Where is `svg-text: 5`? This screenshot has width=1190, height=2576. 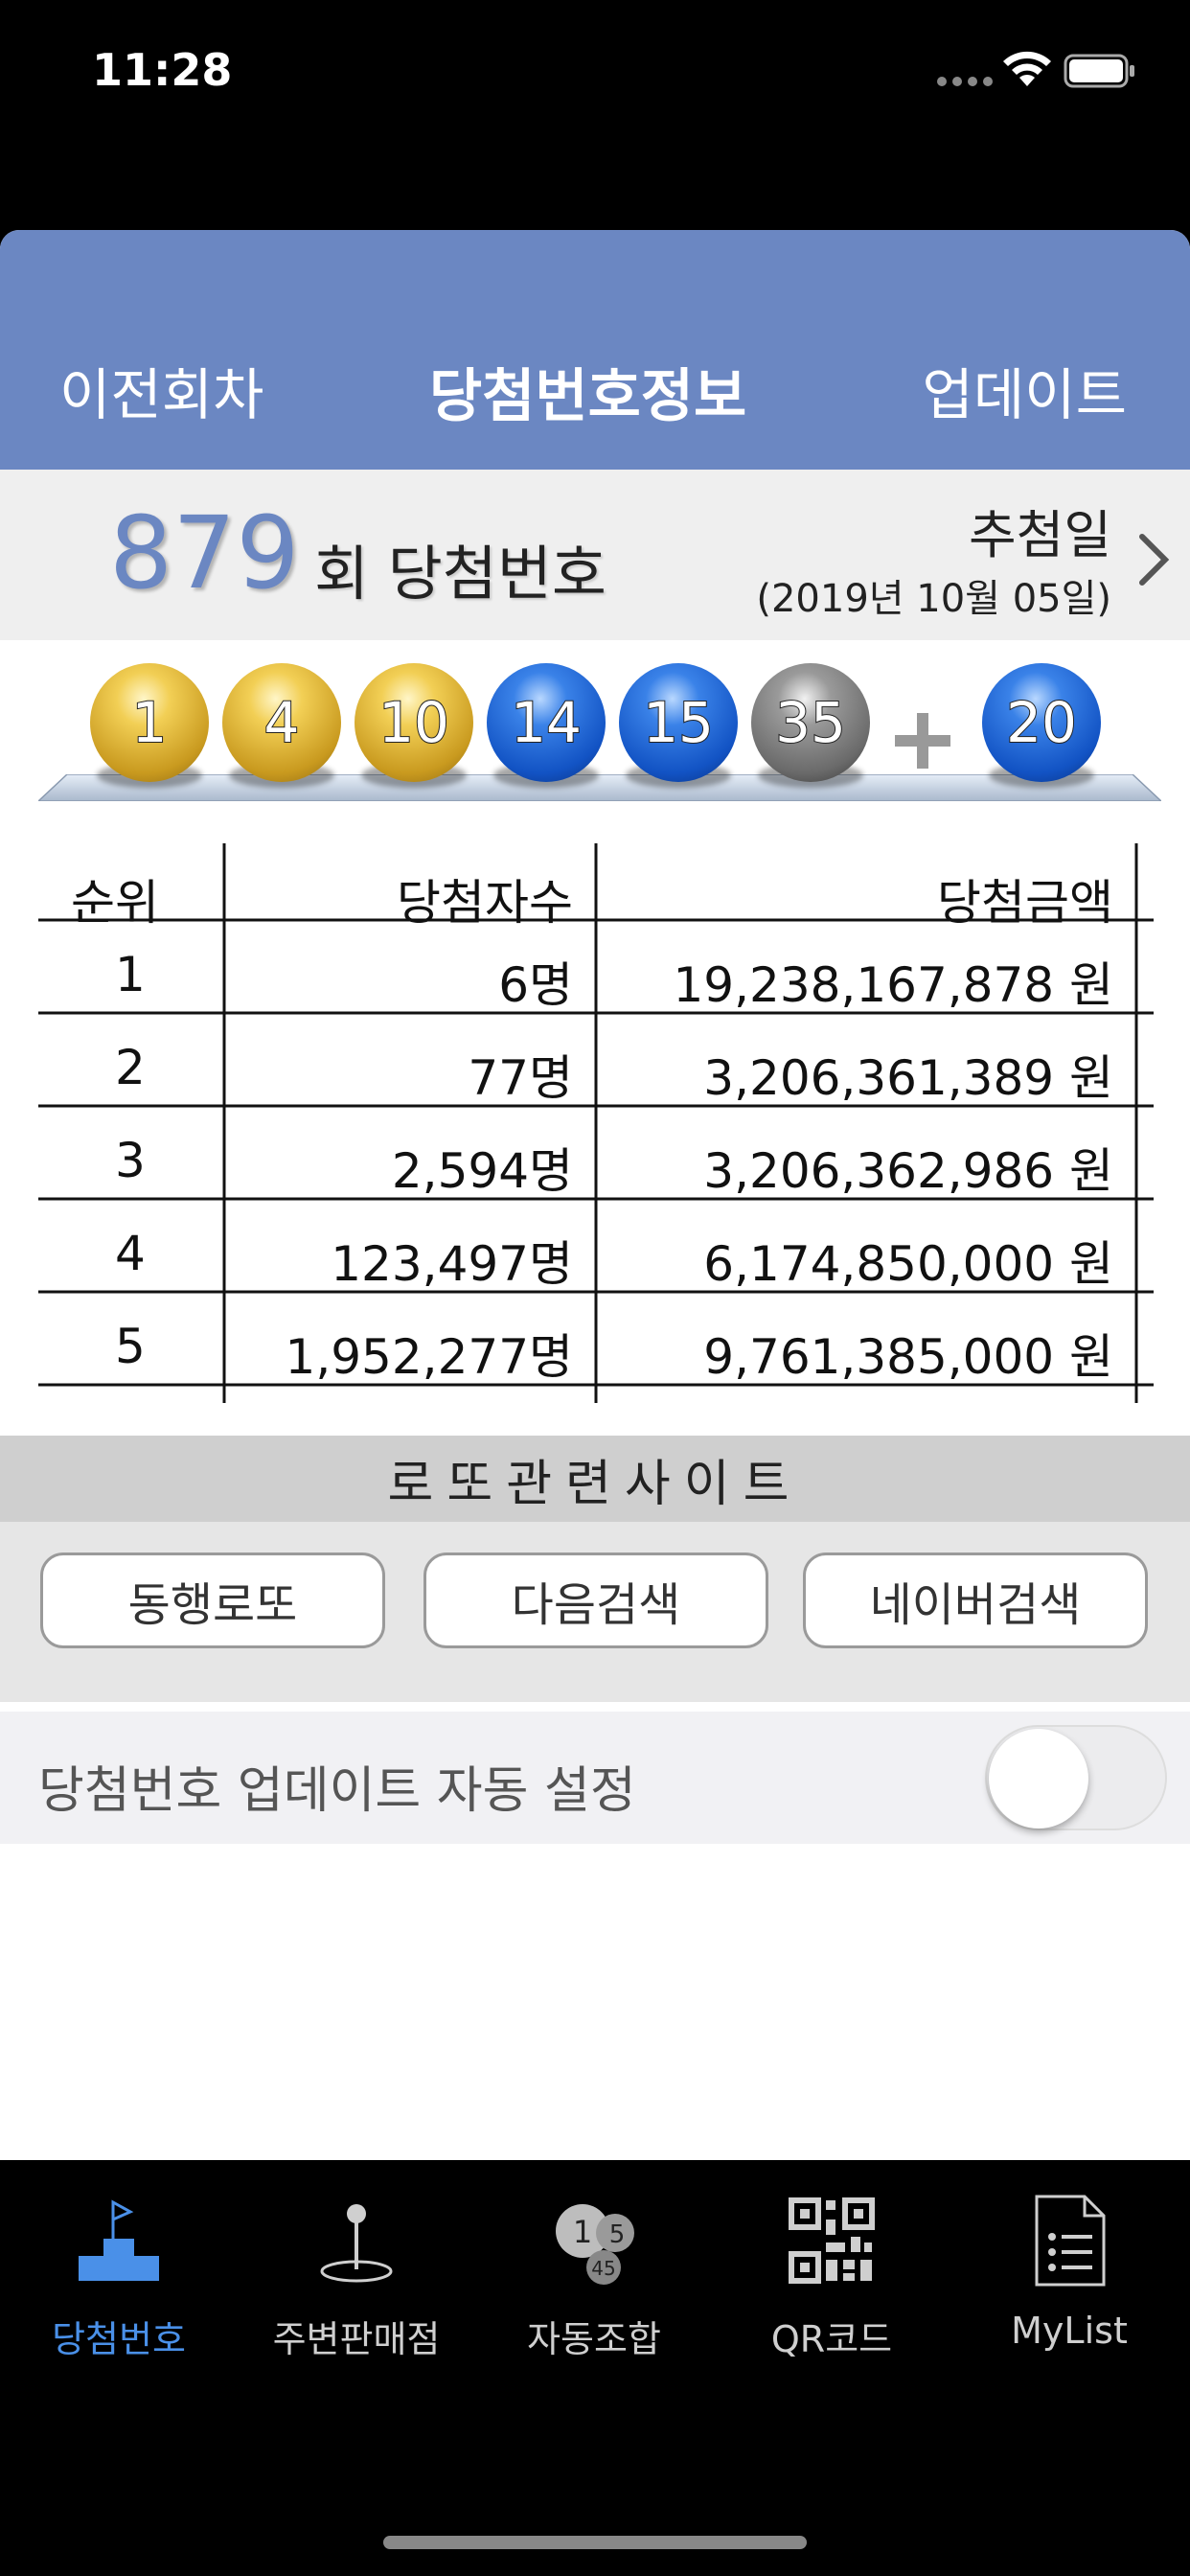 svg-text: 5 is located at coordinates (618, 2234).